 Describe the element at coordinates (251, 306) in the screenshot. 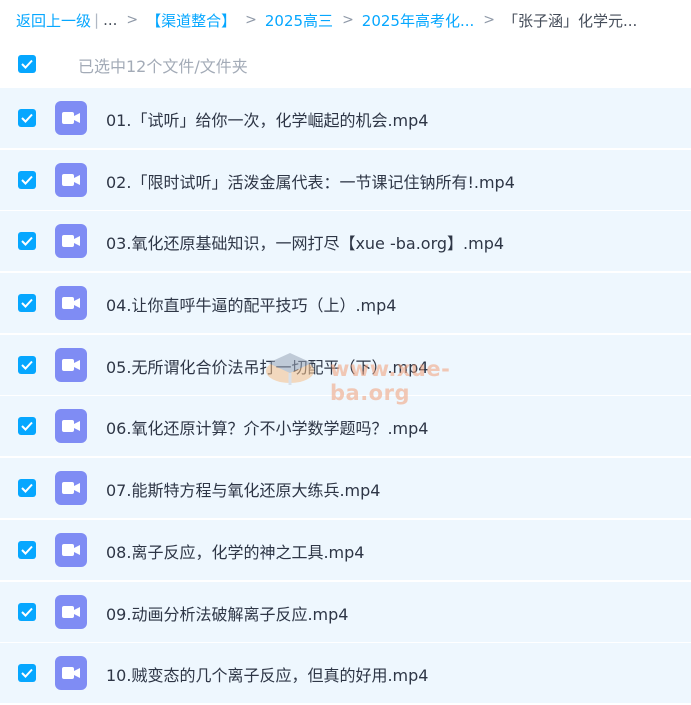

I see `file-name: 04.让你直呼牛逼的配平技巧（上）.mp4` at that location.